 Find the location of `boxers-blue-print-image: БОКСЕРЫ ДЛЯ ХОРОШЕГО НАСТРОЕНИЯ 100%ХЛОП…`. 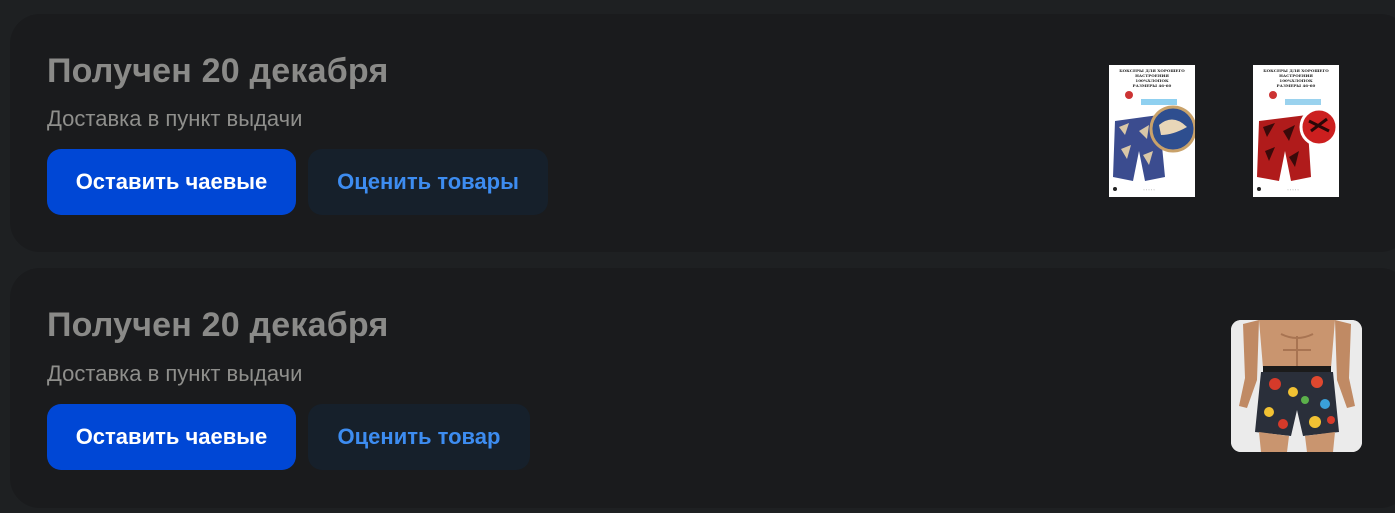

boxers-blue-print-image: БОКСЕРЫ ДЛЯ ХОРОШЕГО НАСТРОЕНИЯ 100%ХЛОП… is located at coordinates (1152, 131).